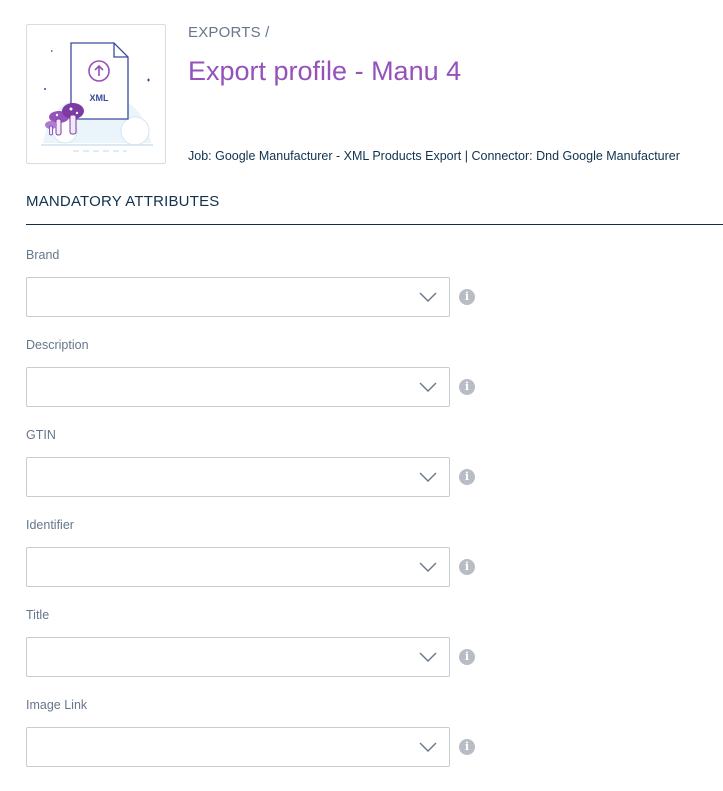 Image resolution: width=723 pixels, height=791 pixels. What do you see at coordinates (57, 345) in the screenshot?
I see `field-label: Description` at bounding box center [57, 345].